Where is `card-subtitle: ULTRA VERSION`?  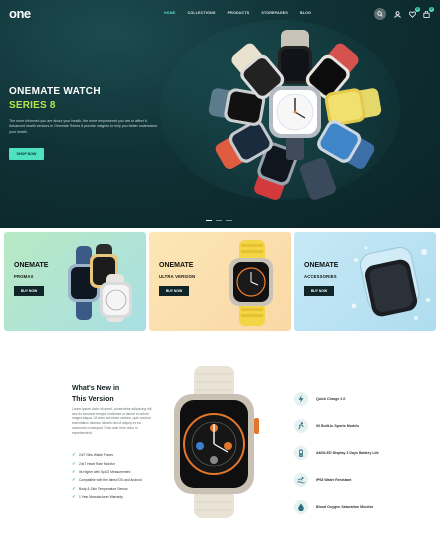 card-subtitle: ULTRA VERSION is located at coordinates (177, 276).